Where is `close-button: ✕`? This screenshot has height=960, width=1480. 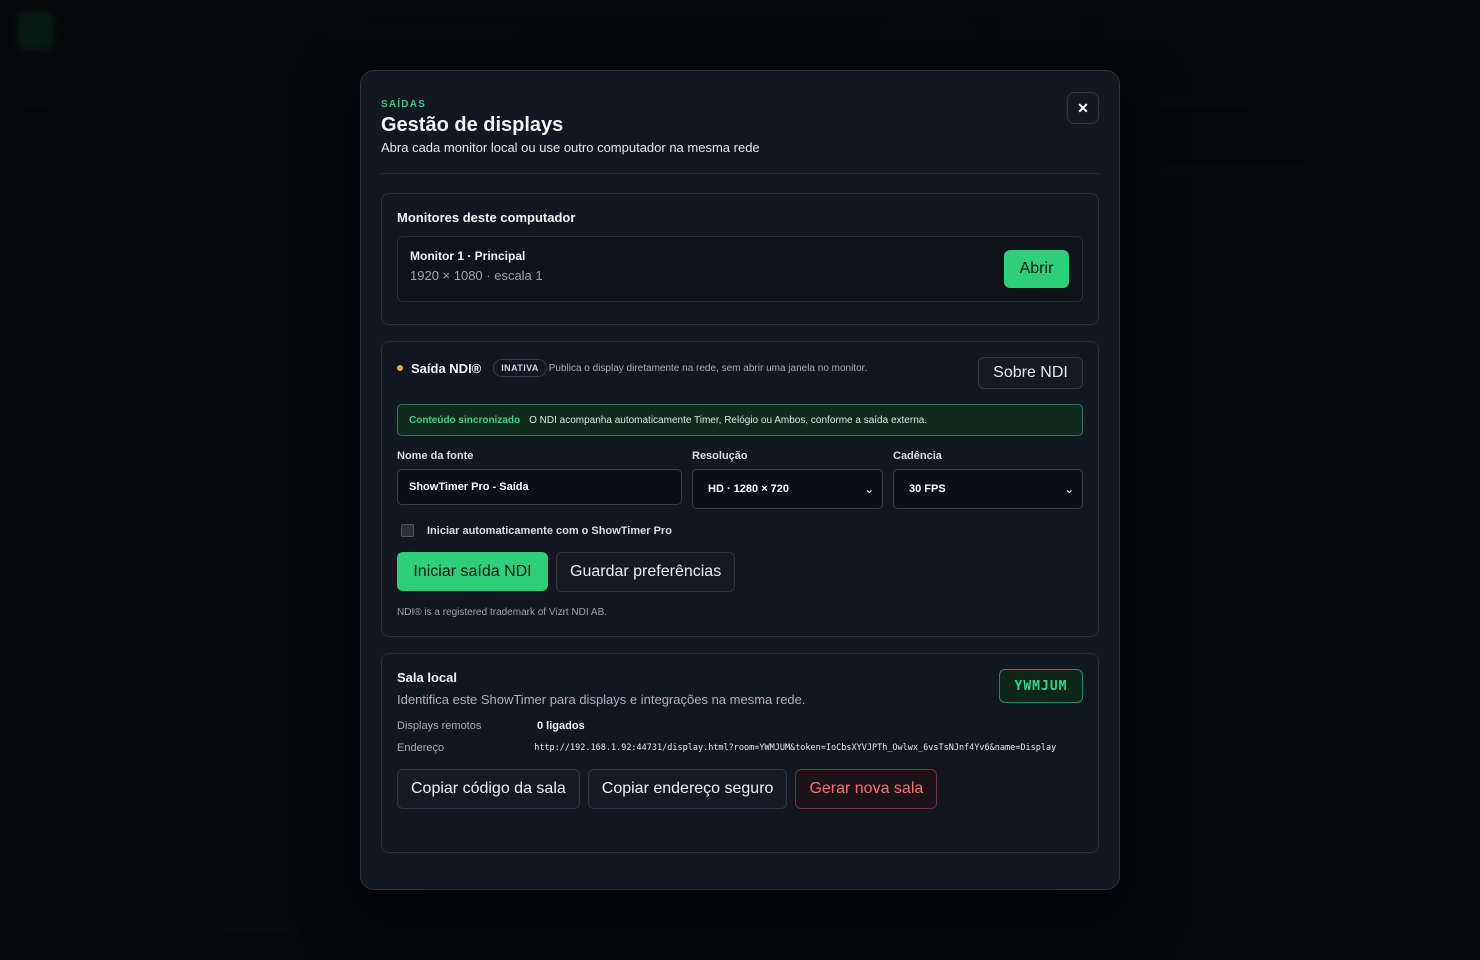 close-button: ✕ is located at coordinates (1083, 108).